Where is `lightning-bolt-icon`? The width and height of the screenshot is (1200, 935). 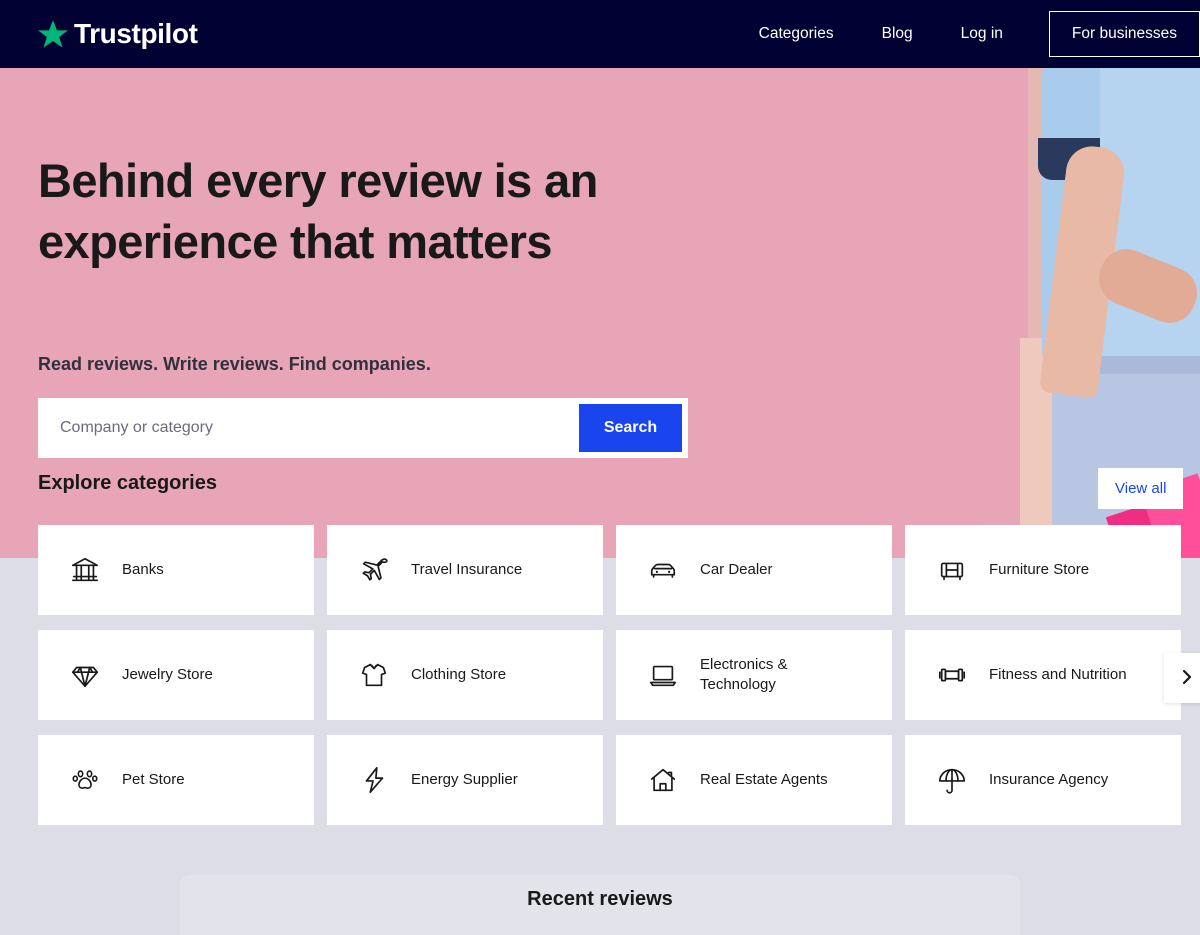 lightning-bolt-icon is located at coordinates (374, 780).